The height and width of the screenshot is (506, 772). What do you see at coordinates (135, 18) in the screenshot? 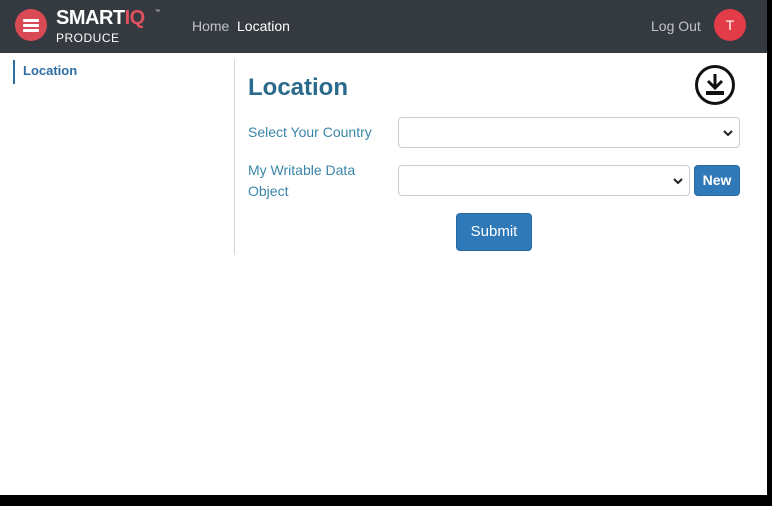
I see `brand-accent: IQ` at bounding box center [135, 18].